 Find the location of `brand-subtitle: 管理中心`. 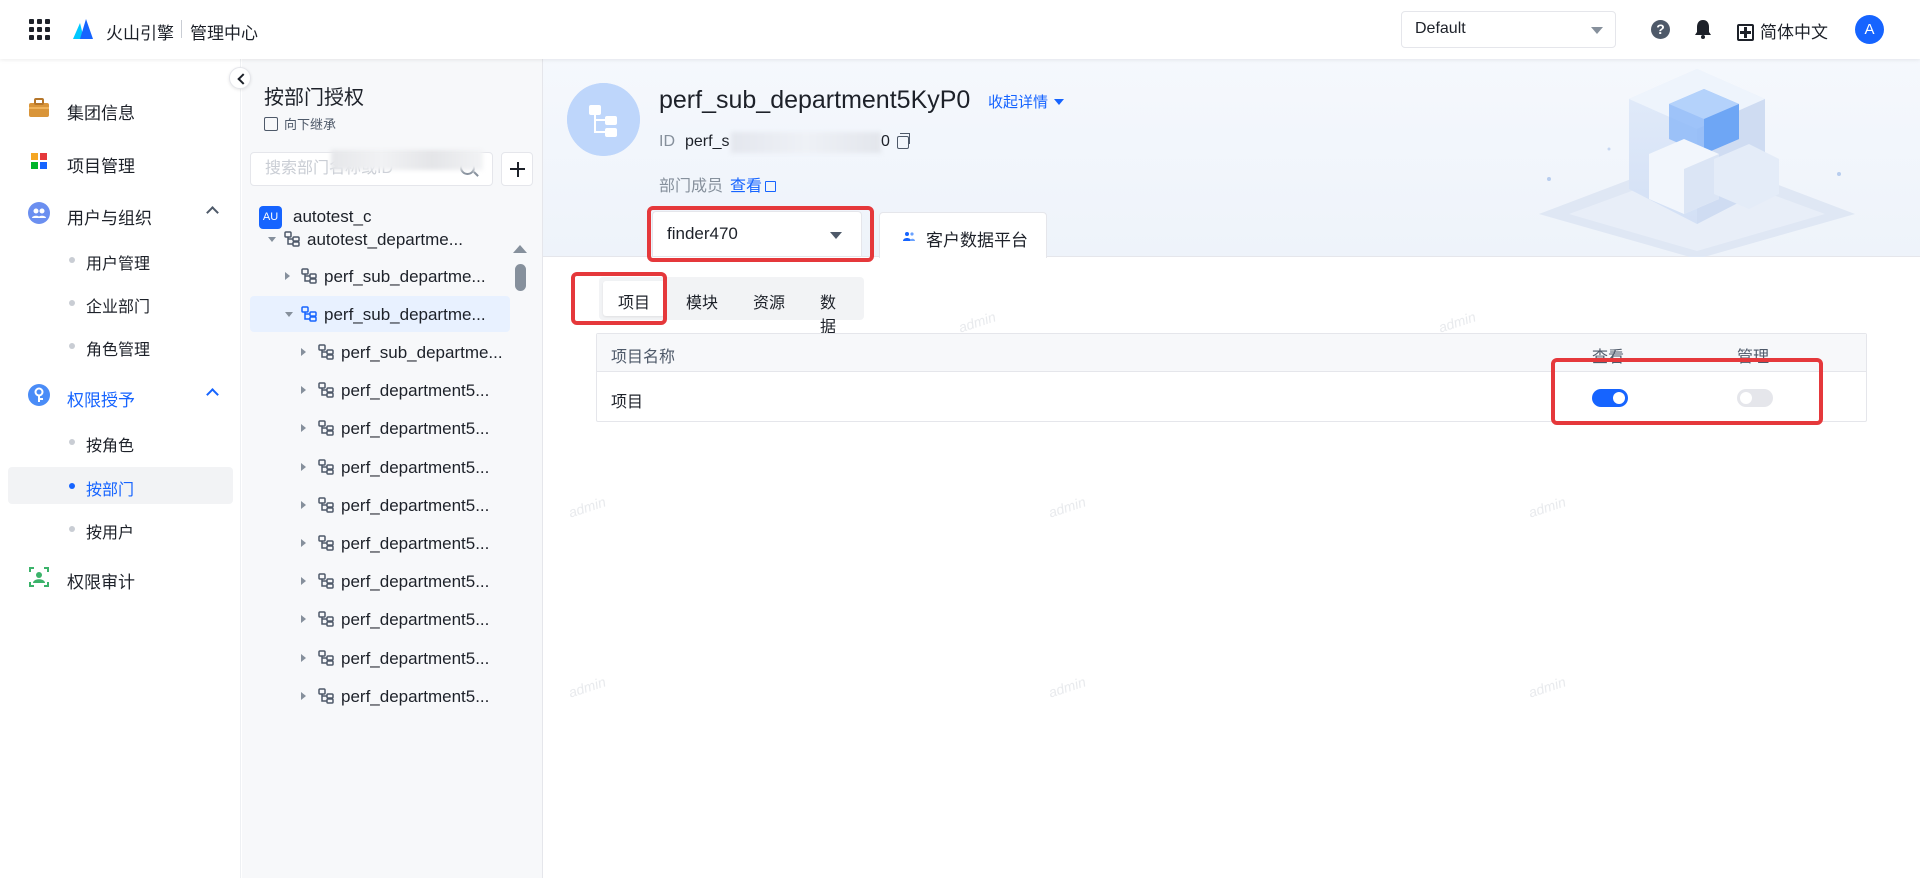

brand-subtitle: 管理中心 is located at coordinates (224, 33).